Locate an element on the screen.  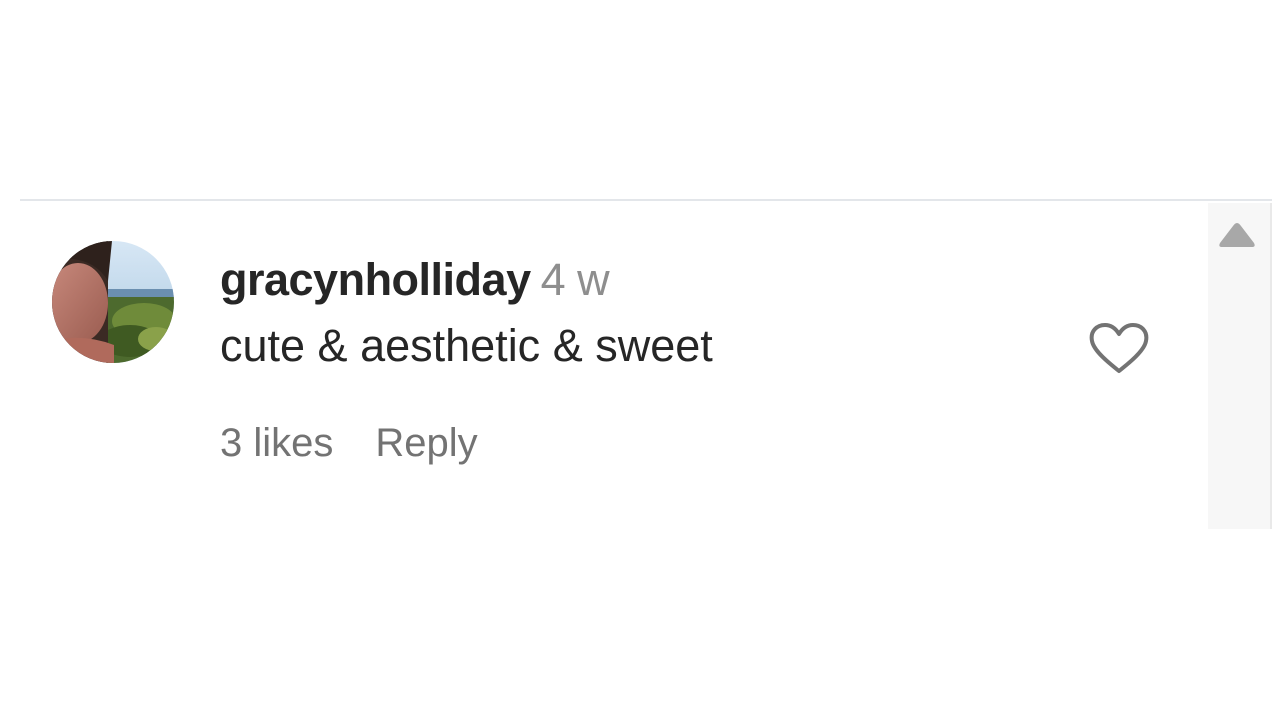
comment-actions: 3 likes Reply is located at coordinates (349, 443).